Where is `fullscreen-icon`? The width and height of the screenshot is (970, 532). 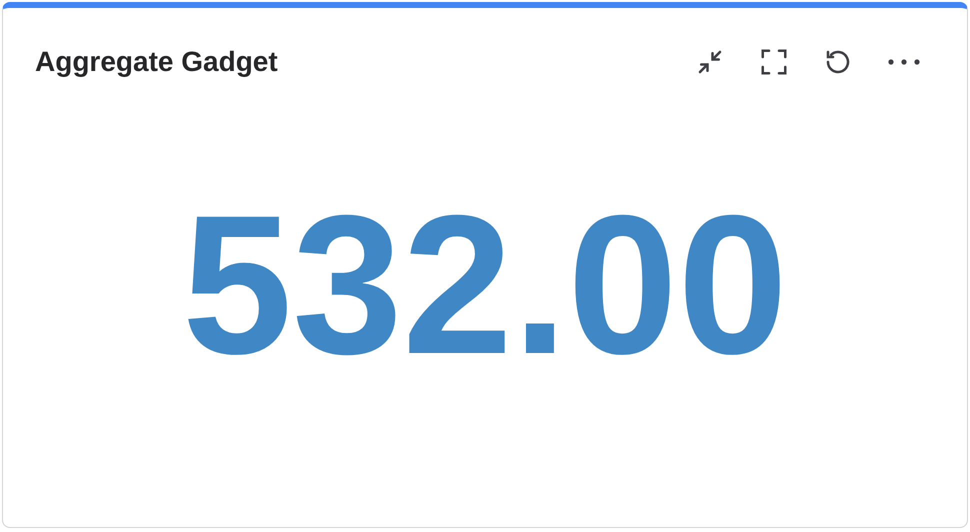 fullscreen-icon is located at coordinates (774, 62).